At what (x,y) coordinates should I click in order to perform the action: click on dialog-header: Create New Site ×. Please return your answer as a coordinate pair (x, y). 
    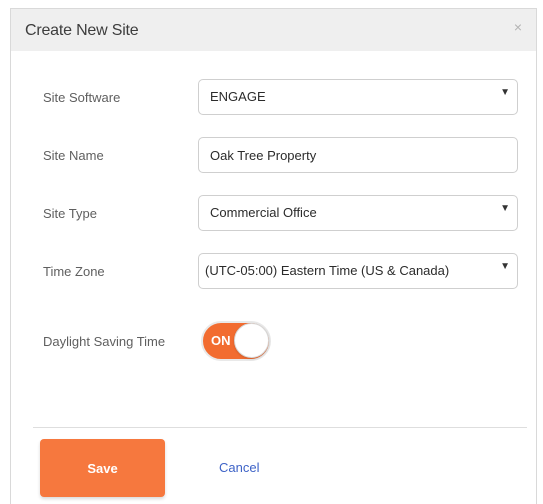
    Looking at the image, I should click on (273, 30).